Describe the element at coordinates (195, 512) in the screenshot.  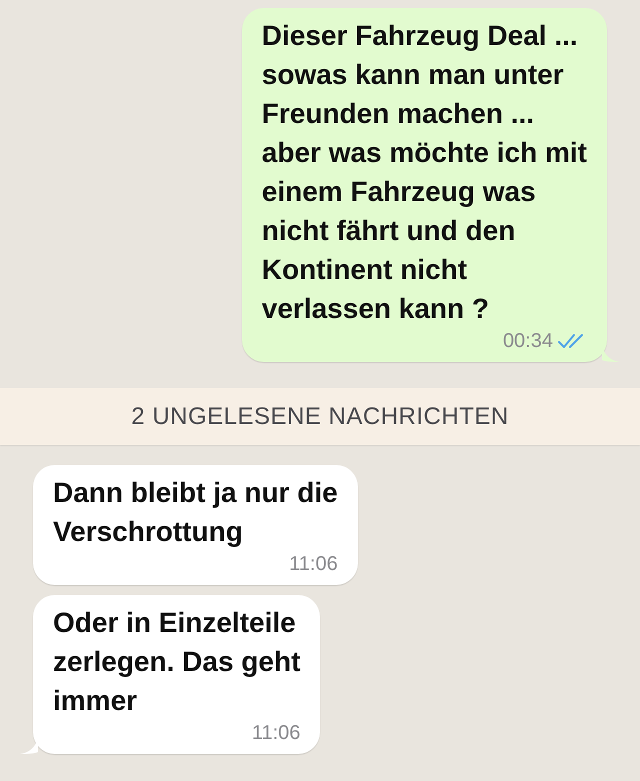
I see `message-text: Dann bleibt ja nur die Verschrottung` at that location.